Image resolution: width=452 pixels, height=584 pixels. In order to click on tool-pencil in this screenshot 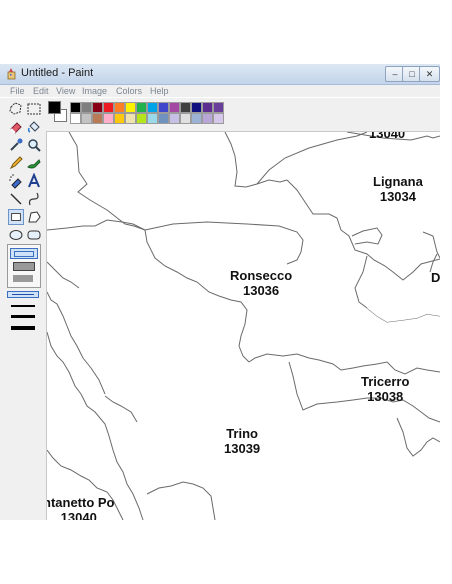, I will do `click(16, 163)`.